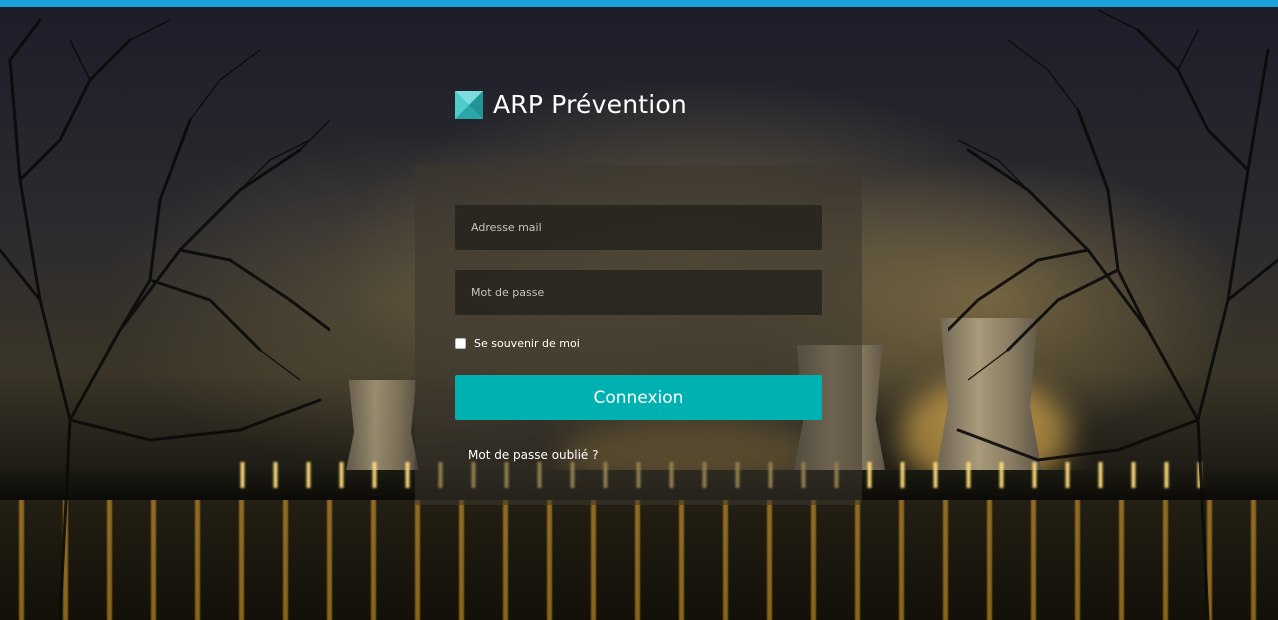  I want to click on teal-square-logo-icon, so click(469, 104).